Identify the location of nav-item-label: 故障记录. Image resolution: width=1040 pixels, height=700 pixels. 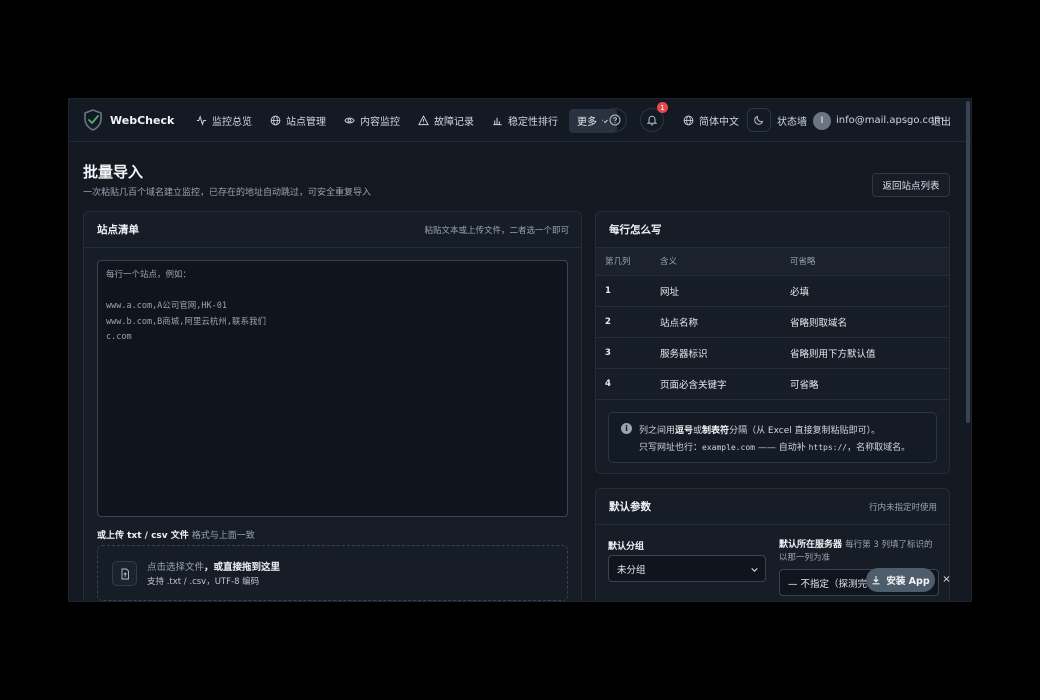
(454, 122).